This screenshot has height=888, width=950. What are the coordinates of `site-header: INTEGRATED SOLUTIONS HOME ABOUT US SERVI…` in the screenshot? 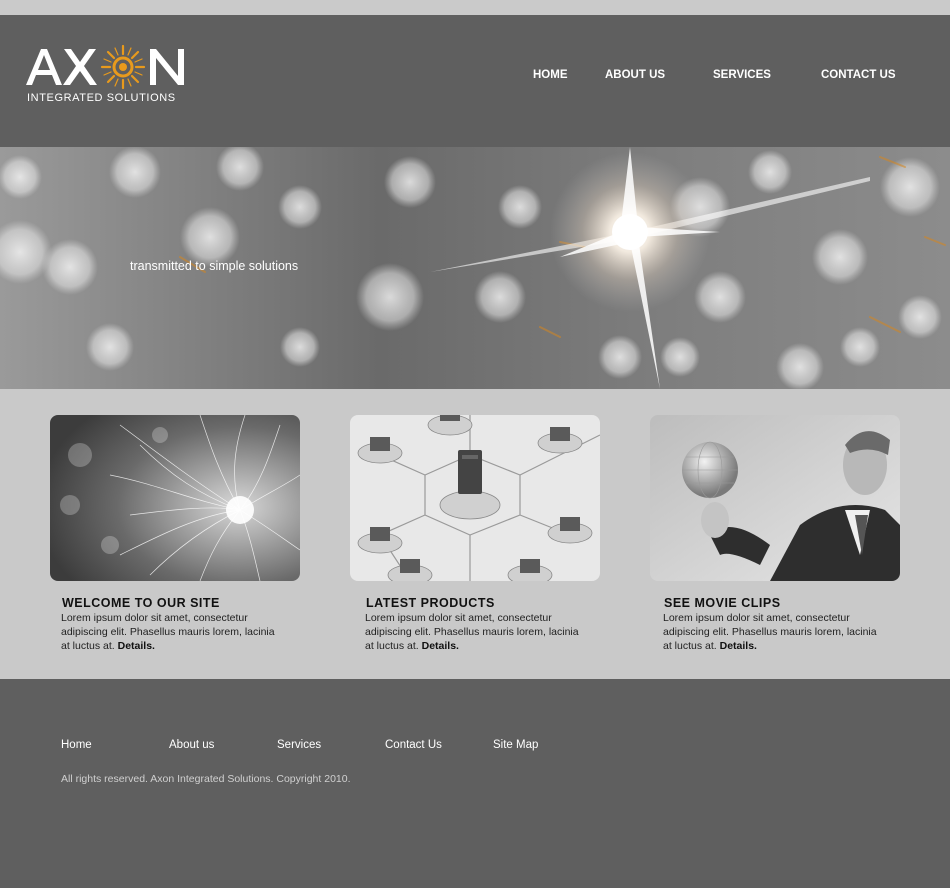 It's located at (475, 81).